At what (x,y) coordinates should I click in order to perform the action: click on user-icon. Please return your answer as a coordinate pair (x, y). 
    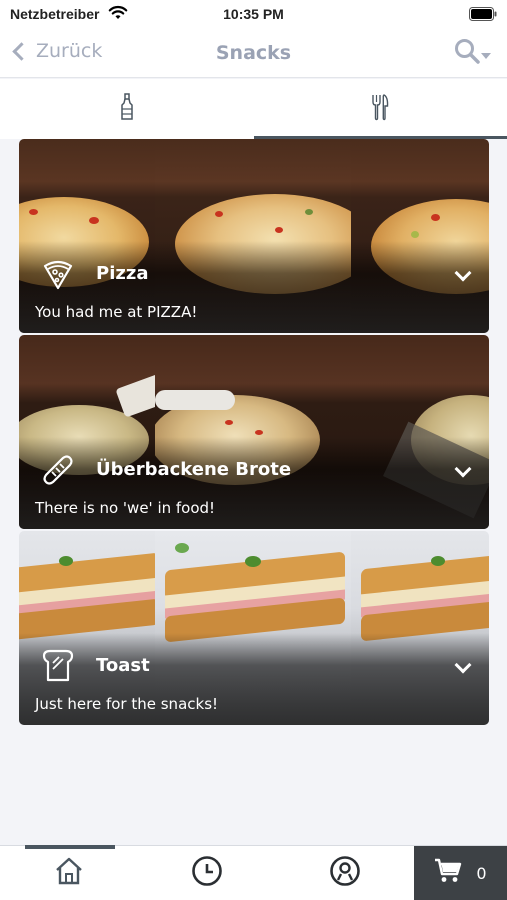
    Looking at the image, I should click on (345, 873).